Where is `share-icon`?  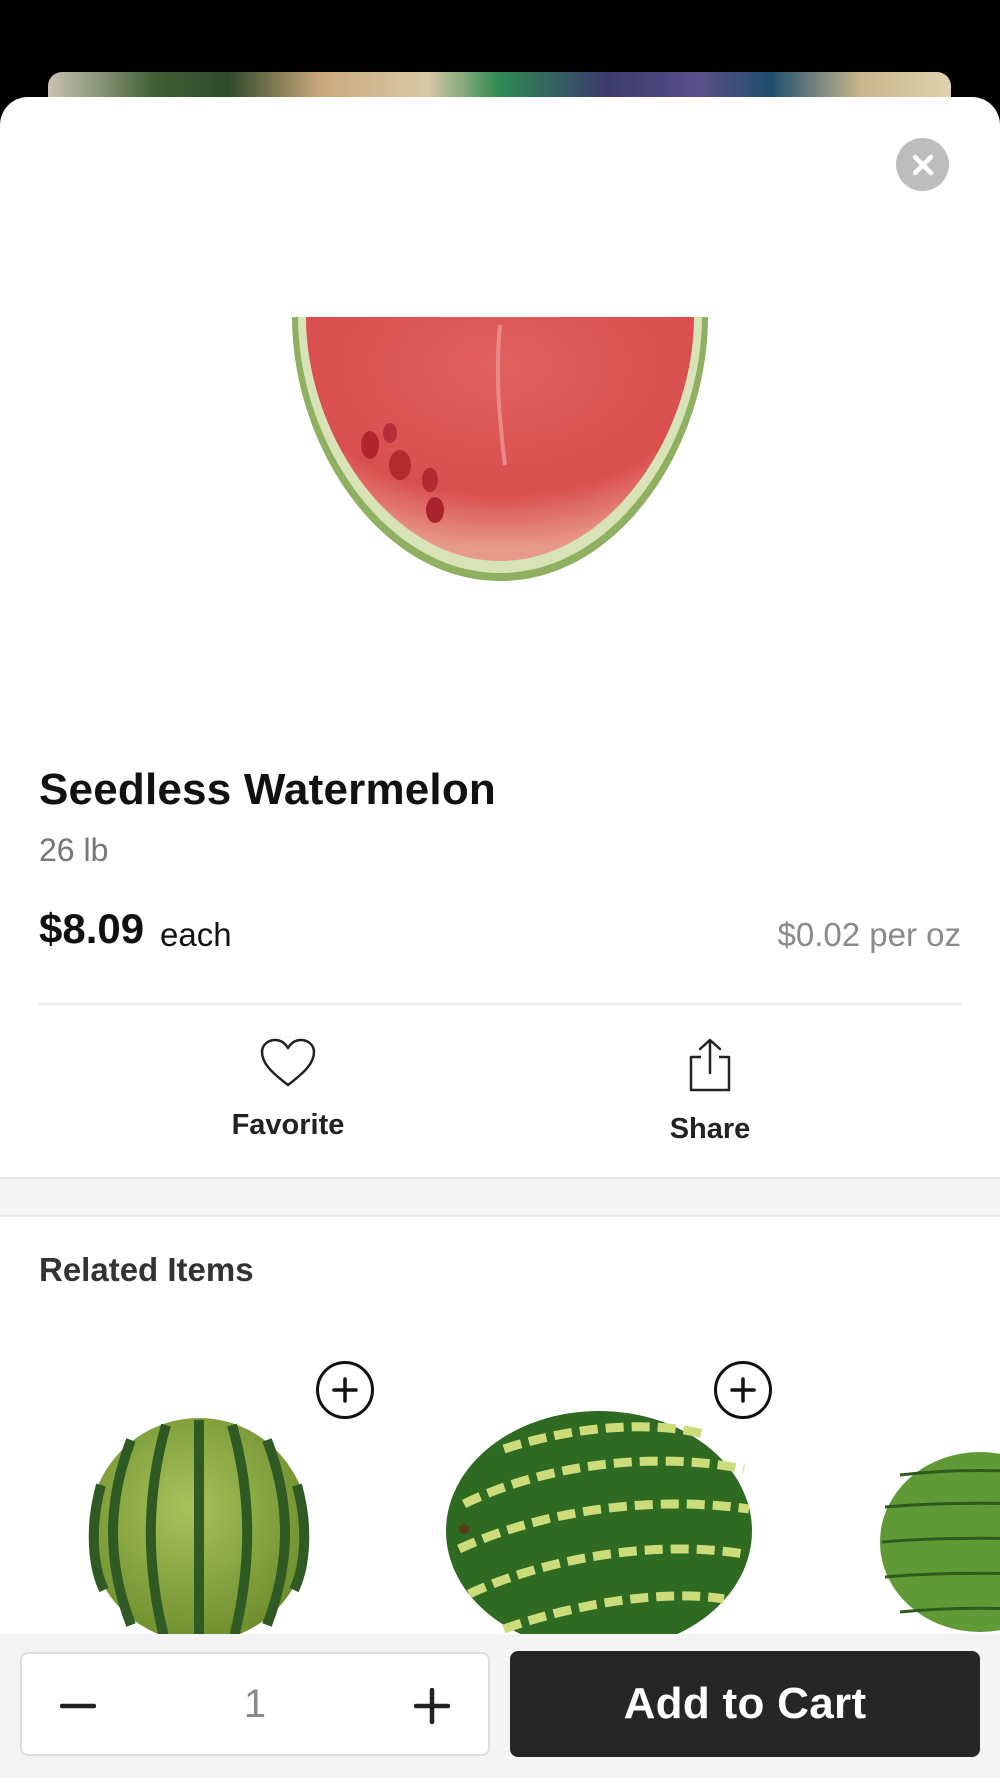 share-icon is located at coordinates (710, 1065).